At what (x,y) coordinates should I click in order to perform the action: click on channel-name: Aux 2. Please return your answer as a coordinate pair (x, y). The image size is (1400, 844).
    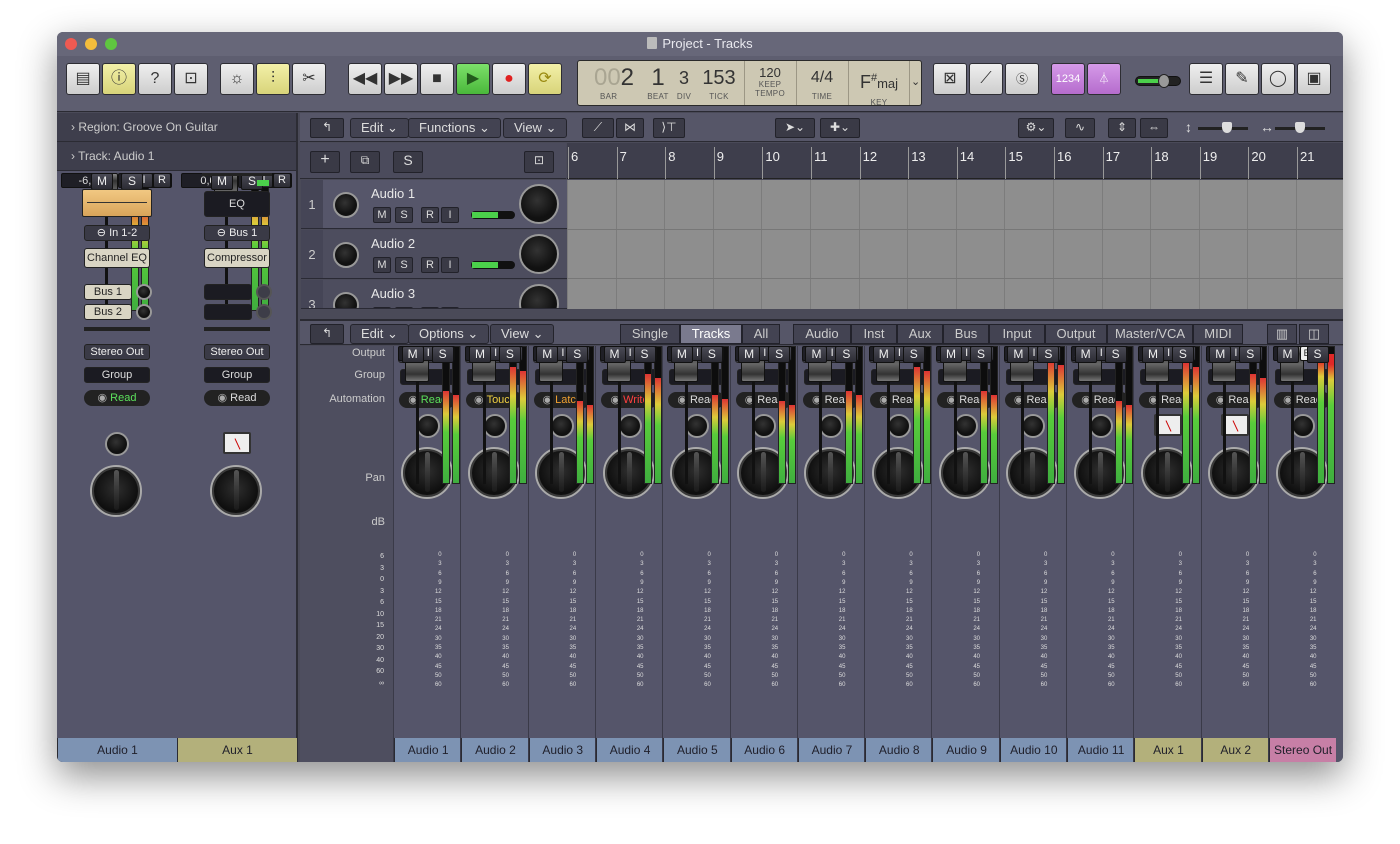
    Looking at the image, I should click on (1235, 750).